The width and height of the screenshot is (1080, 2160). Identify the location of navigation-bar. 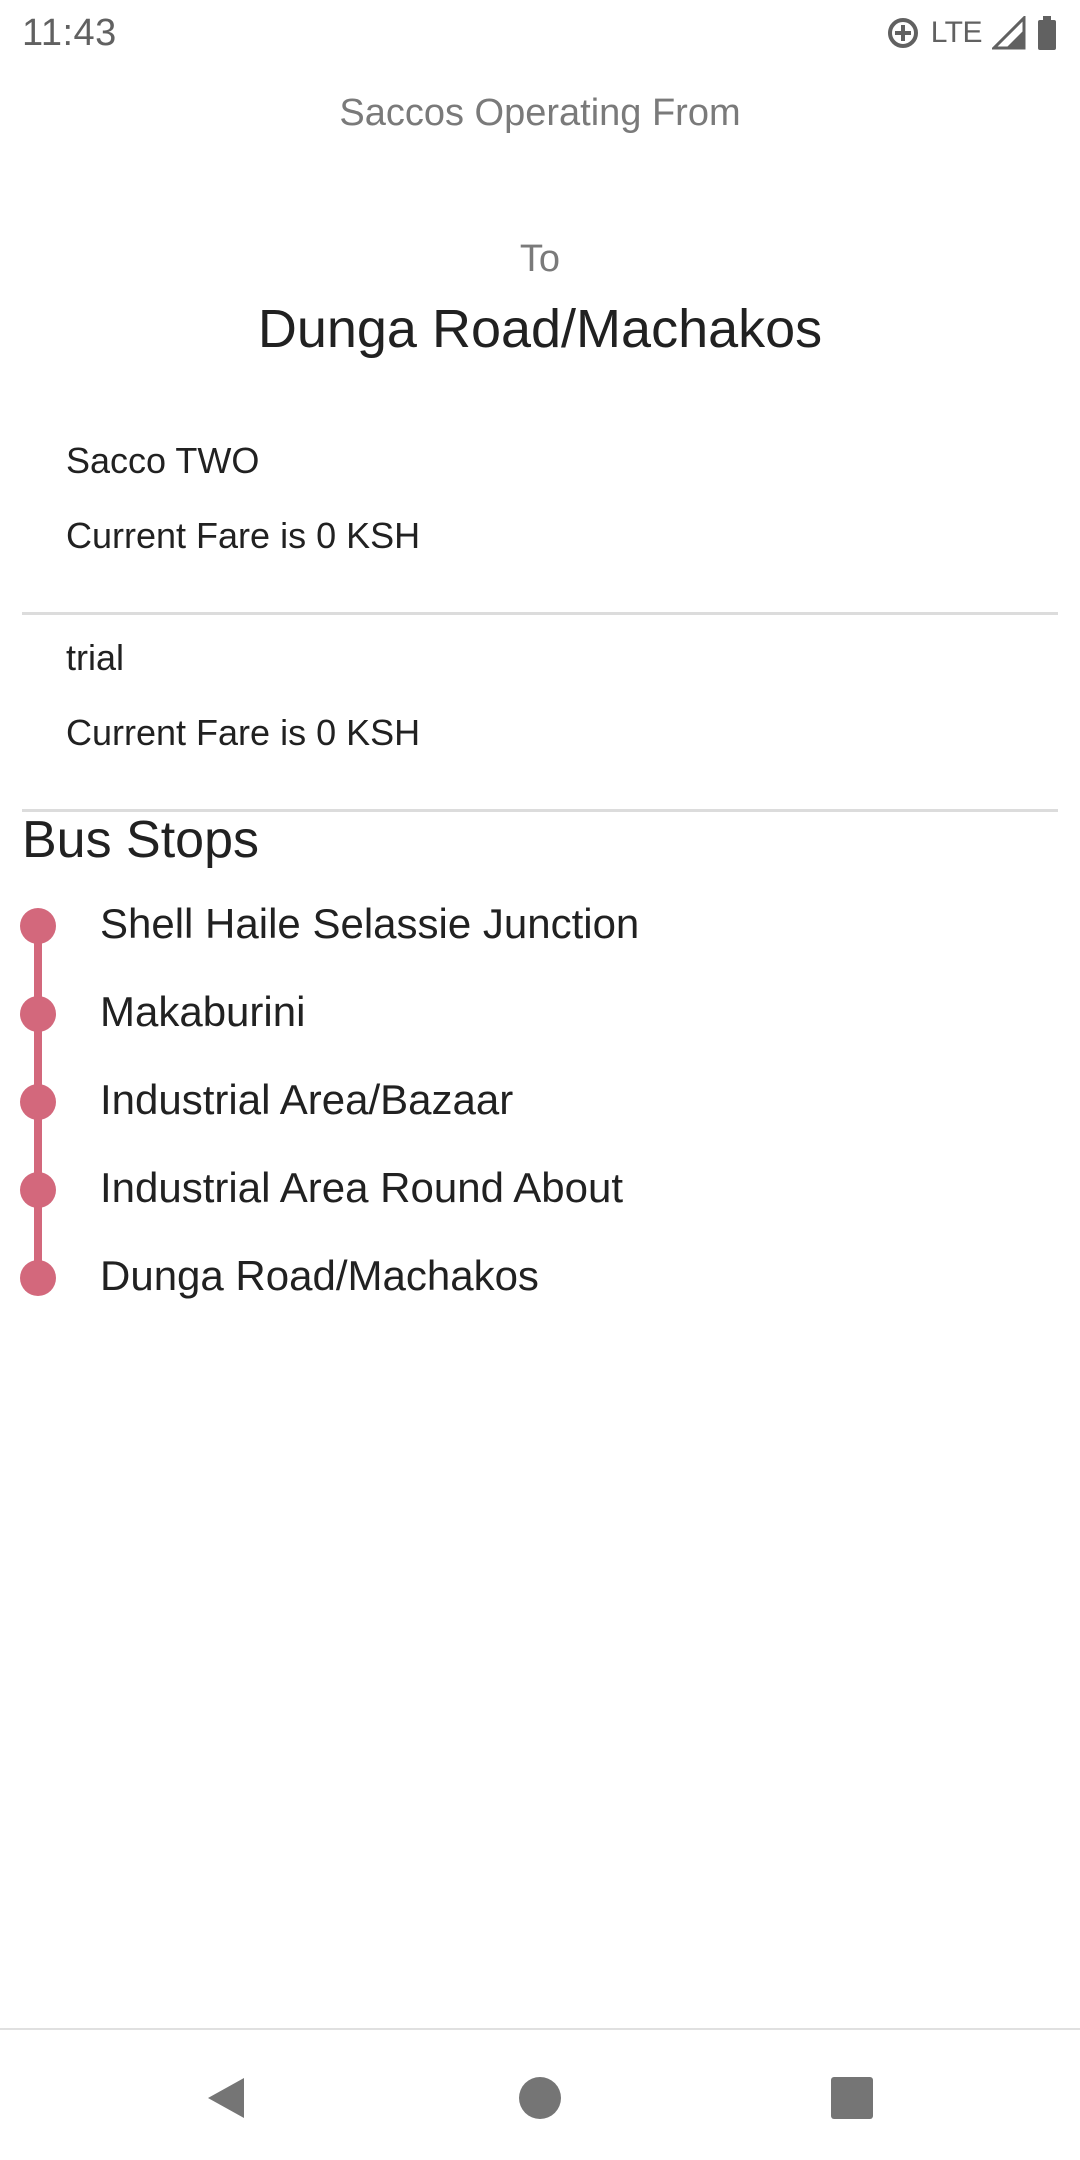
(540, 2094).